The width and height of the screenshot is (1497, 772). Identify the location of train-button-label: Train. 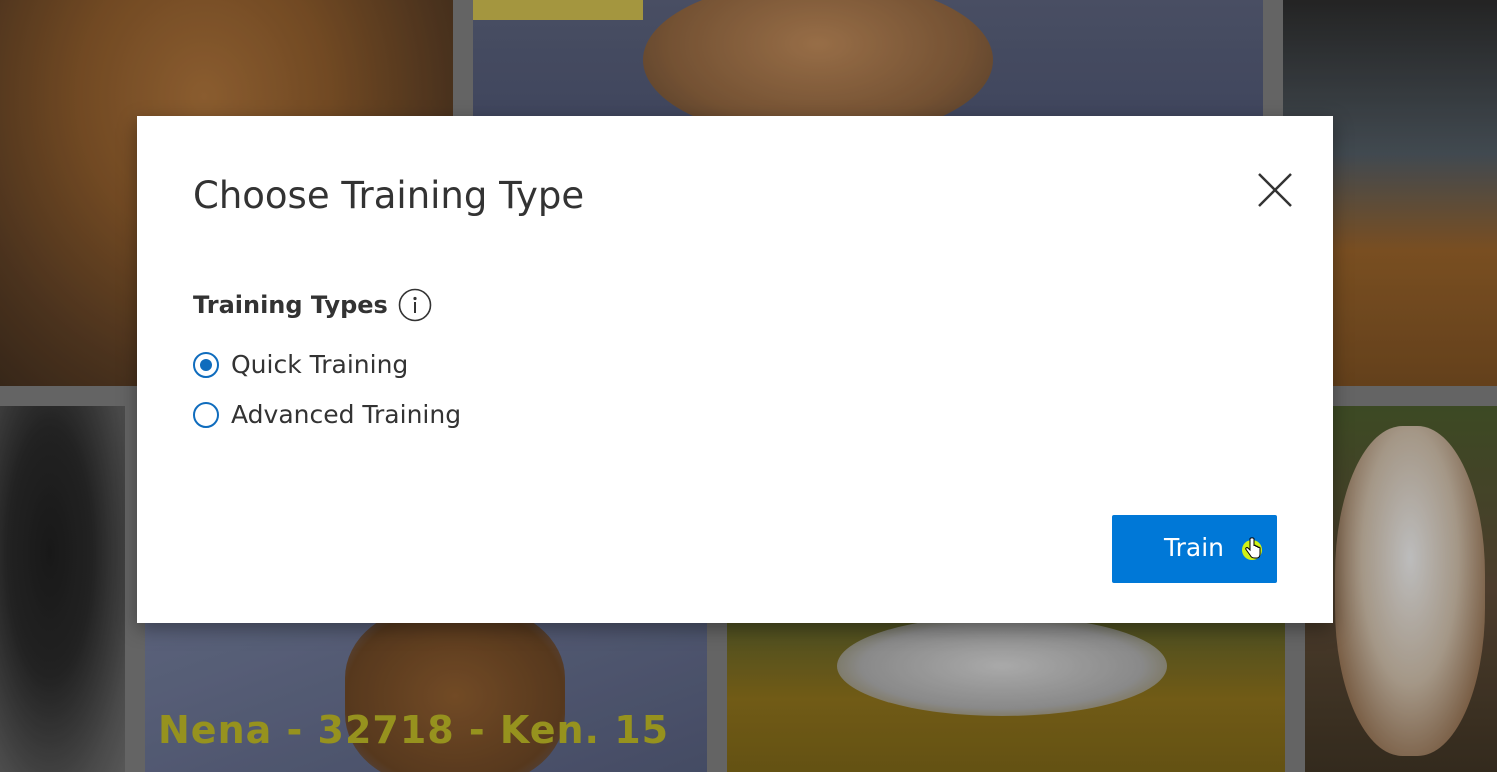
(1194, 547).